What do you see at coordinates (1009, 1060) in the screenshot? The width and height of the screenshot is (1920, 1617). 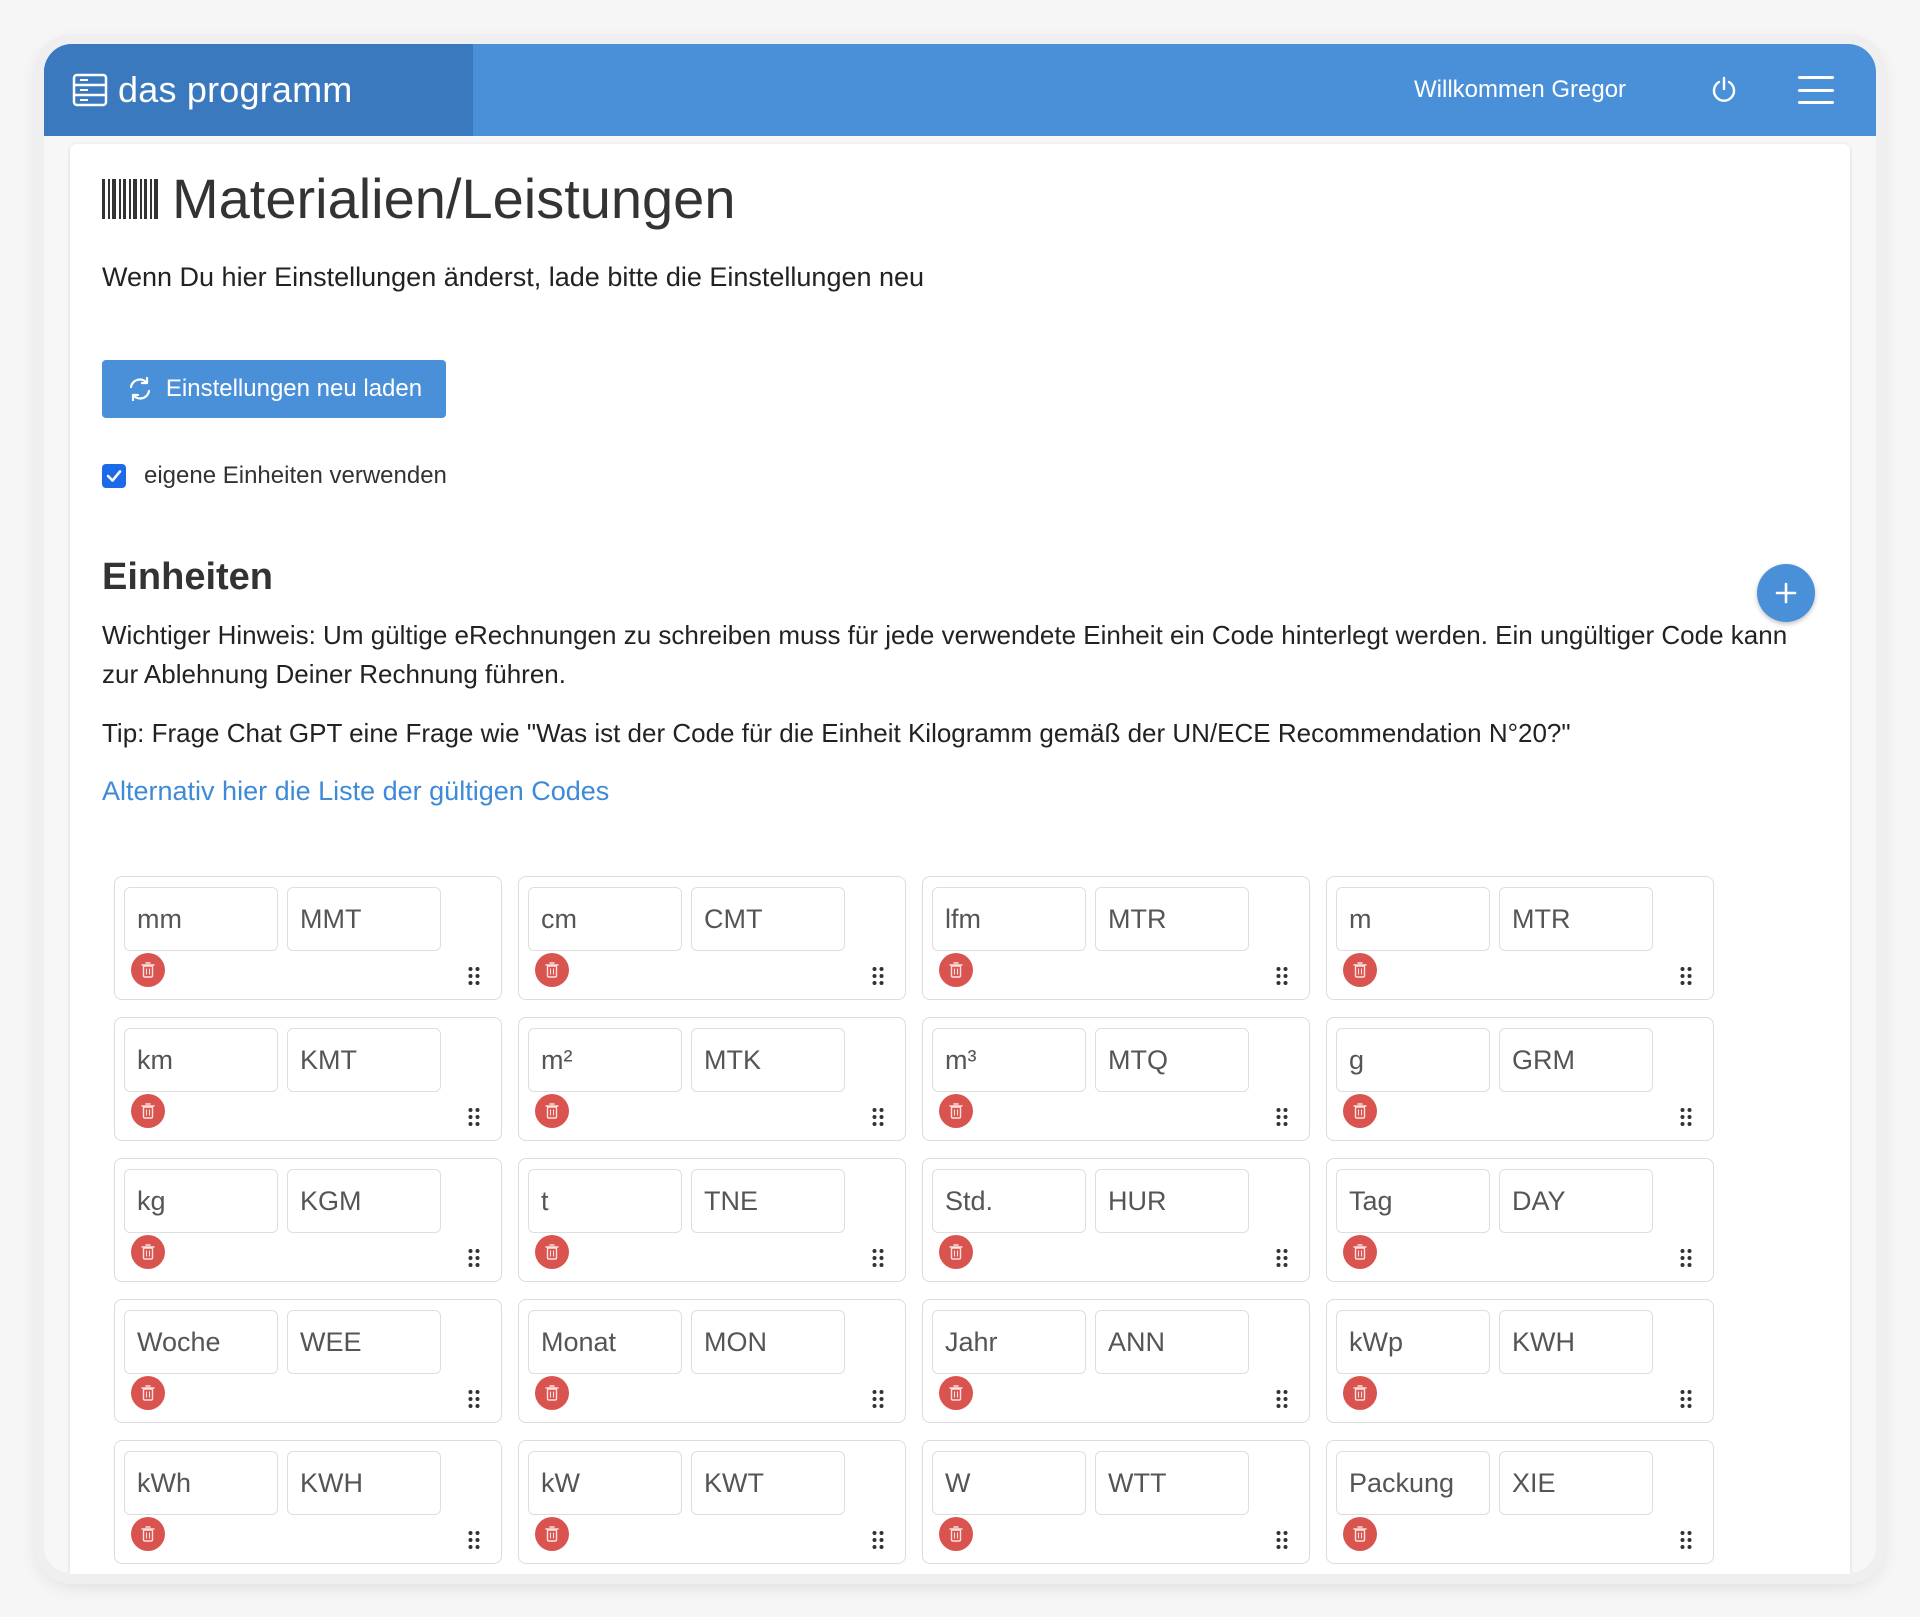 I see `unit-name-input: m³` at bounding box center [1009, 1060].